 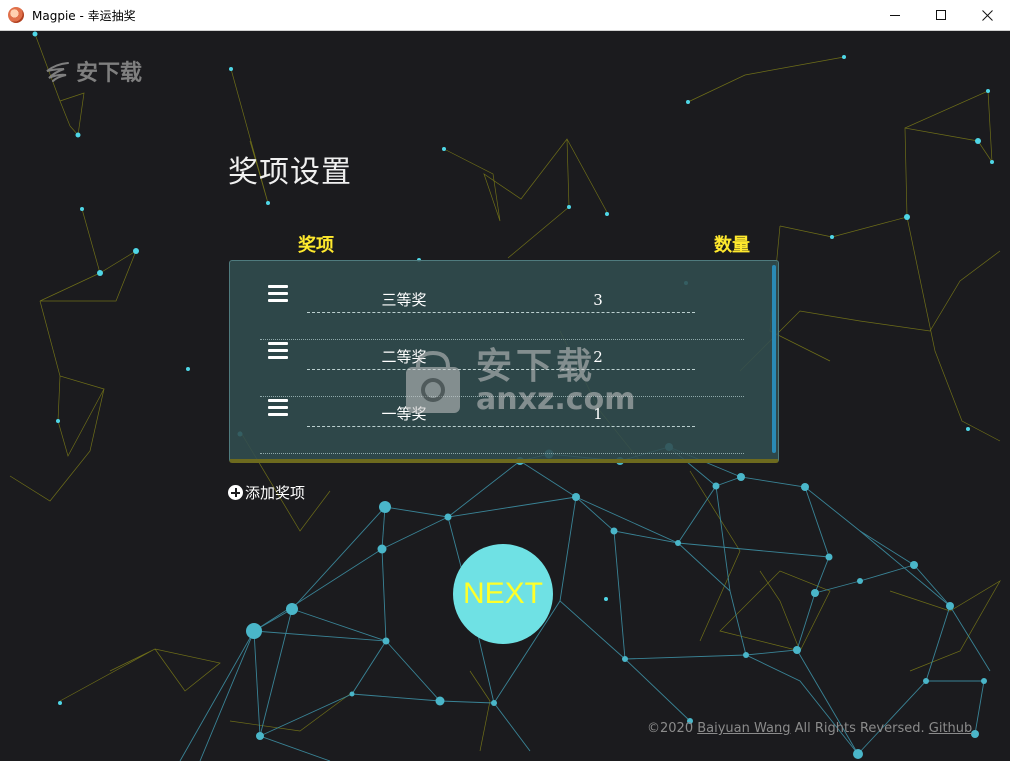 I want to click on bird-wing-icon, so click(x=57, y=72).